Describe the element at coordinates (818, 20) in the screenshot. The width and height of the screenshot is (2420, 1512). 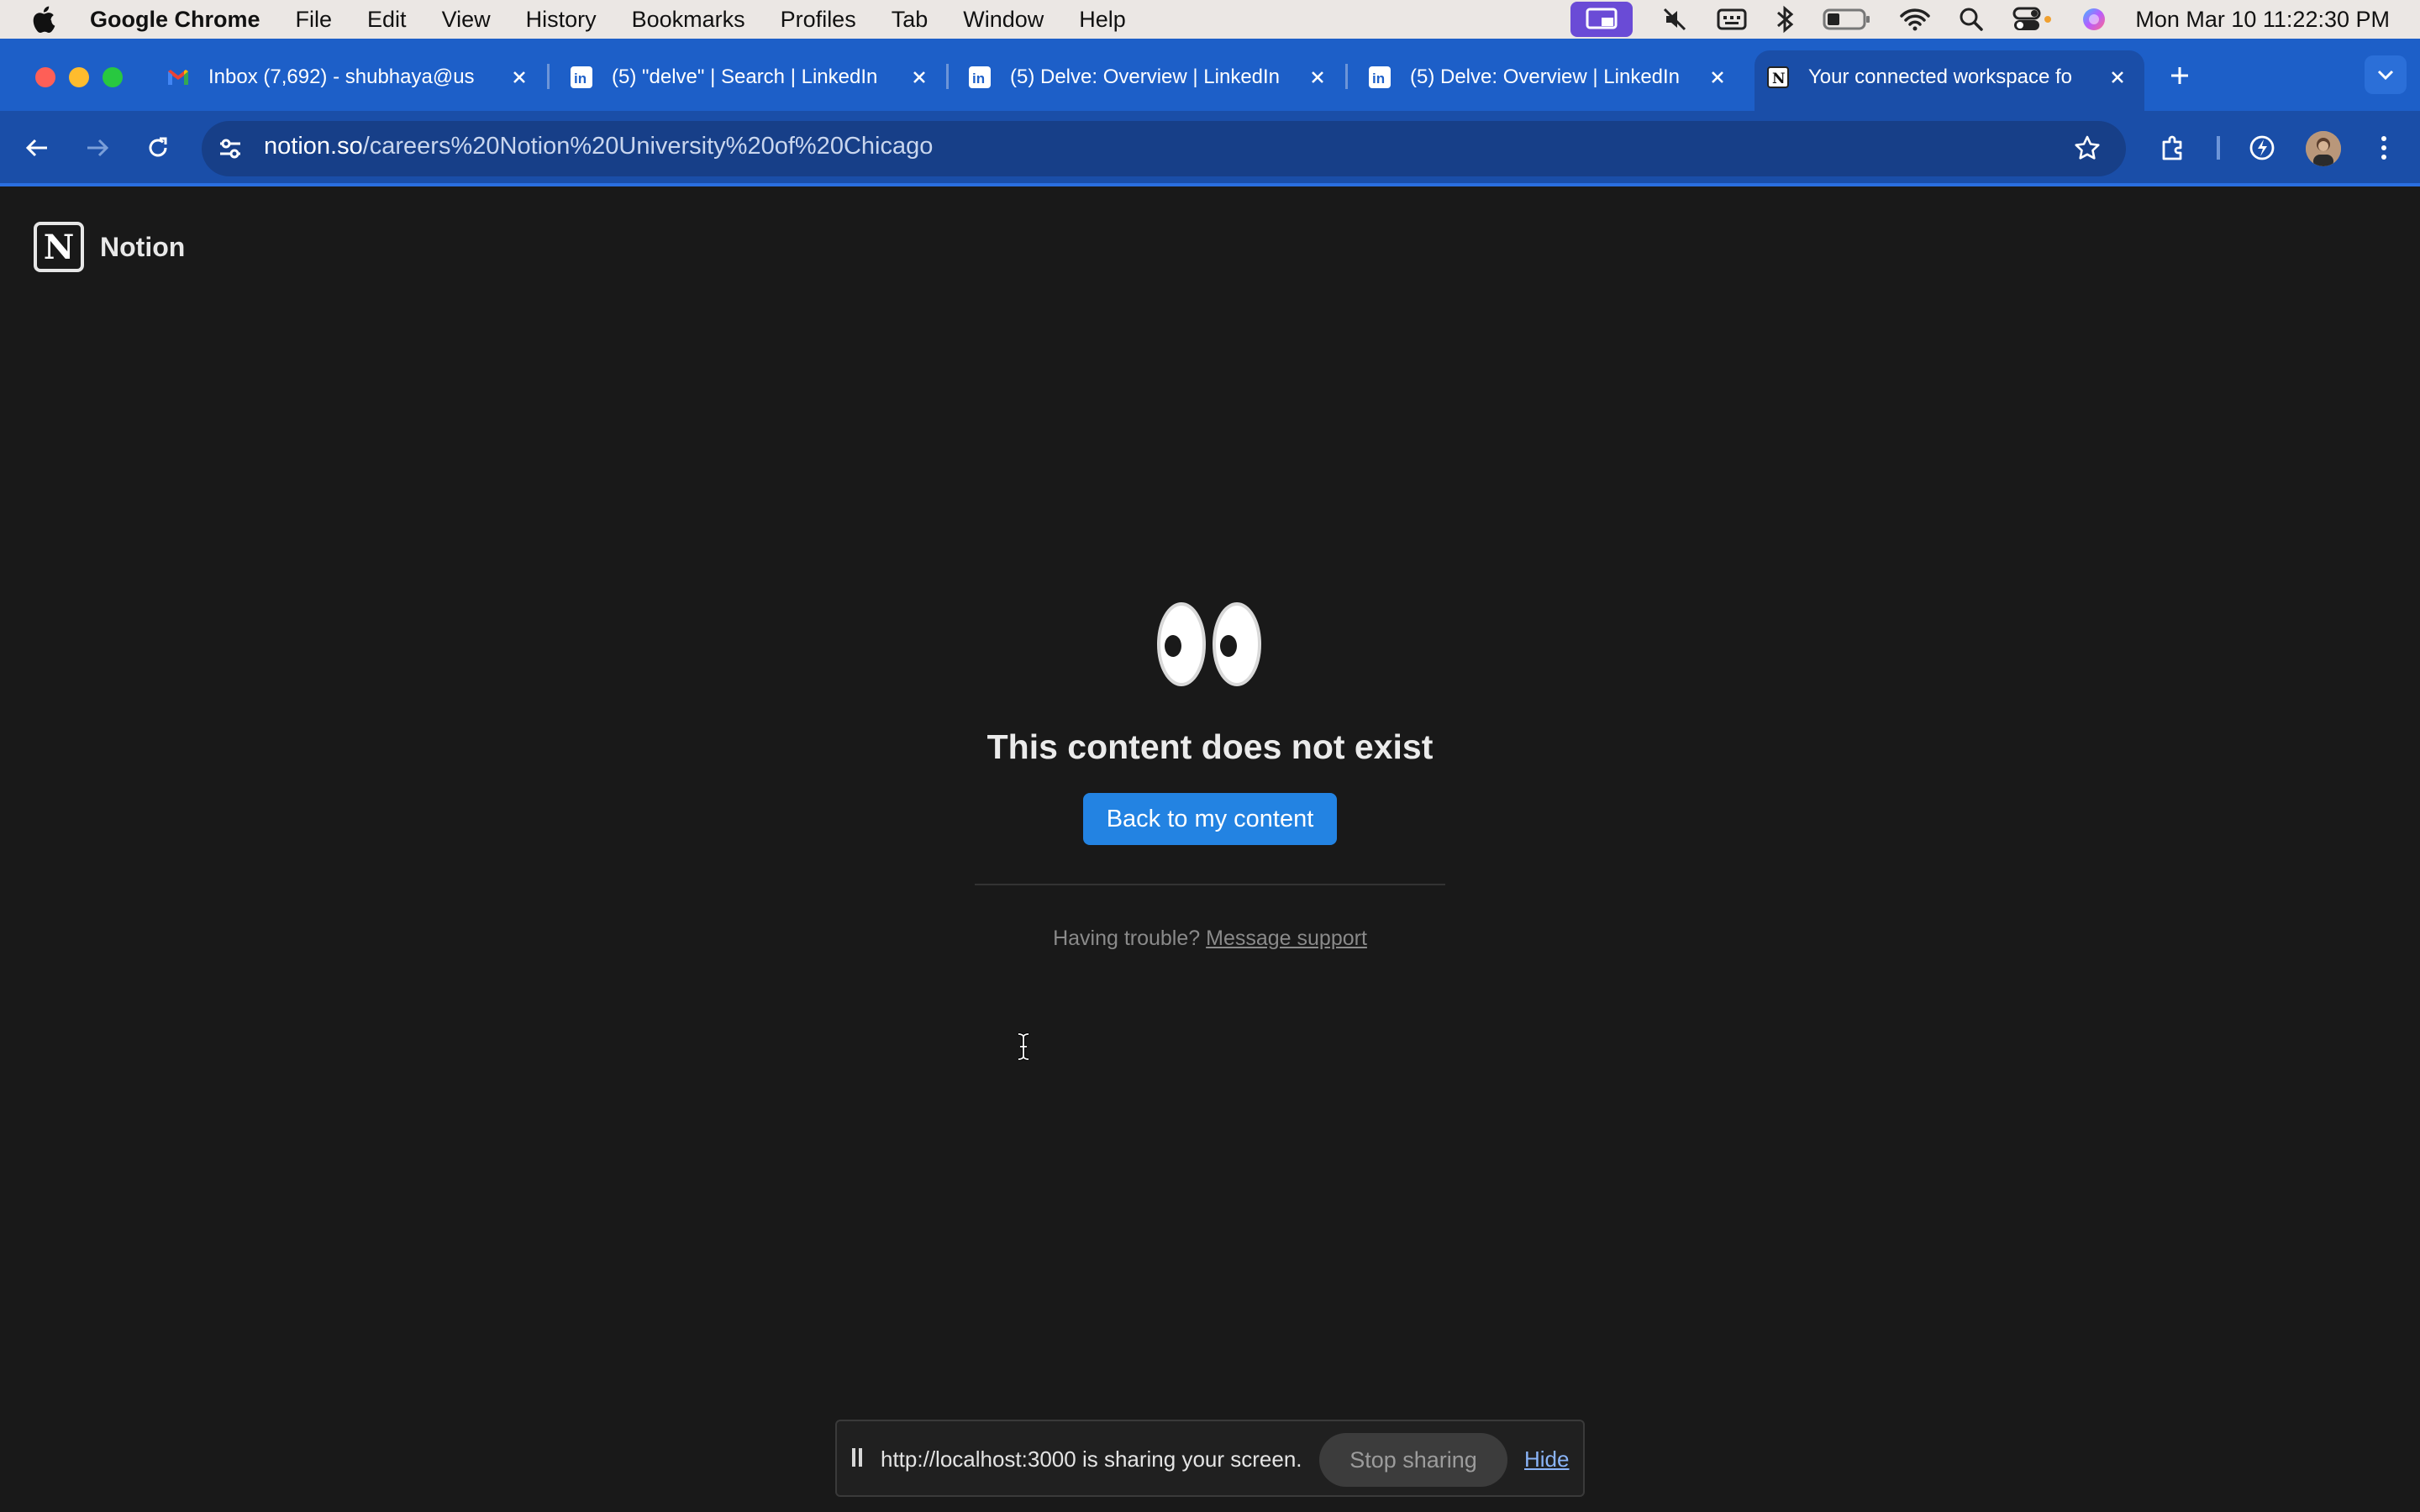
I see `menu-profiles: Profiles` at that location.